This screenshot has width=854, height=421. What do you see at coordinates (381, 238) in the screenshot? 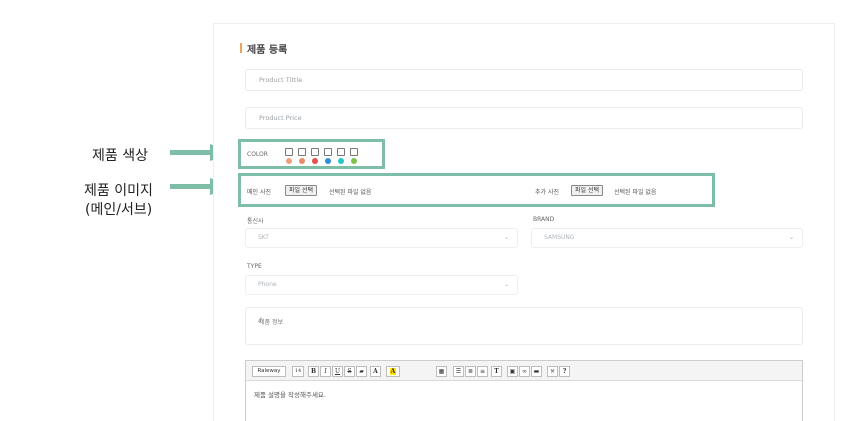
I see `carrier-select: SKT ⌄` at bounding box center [381, 238].